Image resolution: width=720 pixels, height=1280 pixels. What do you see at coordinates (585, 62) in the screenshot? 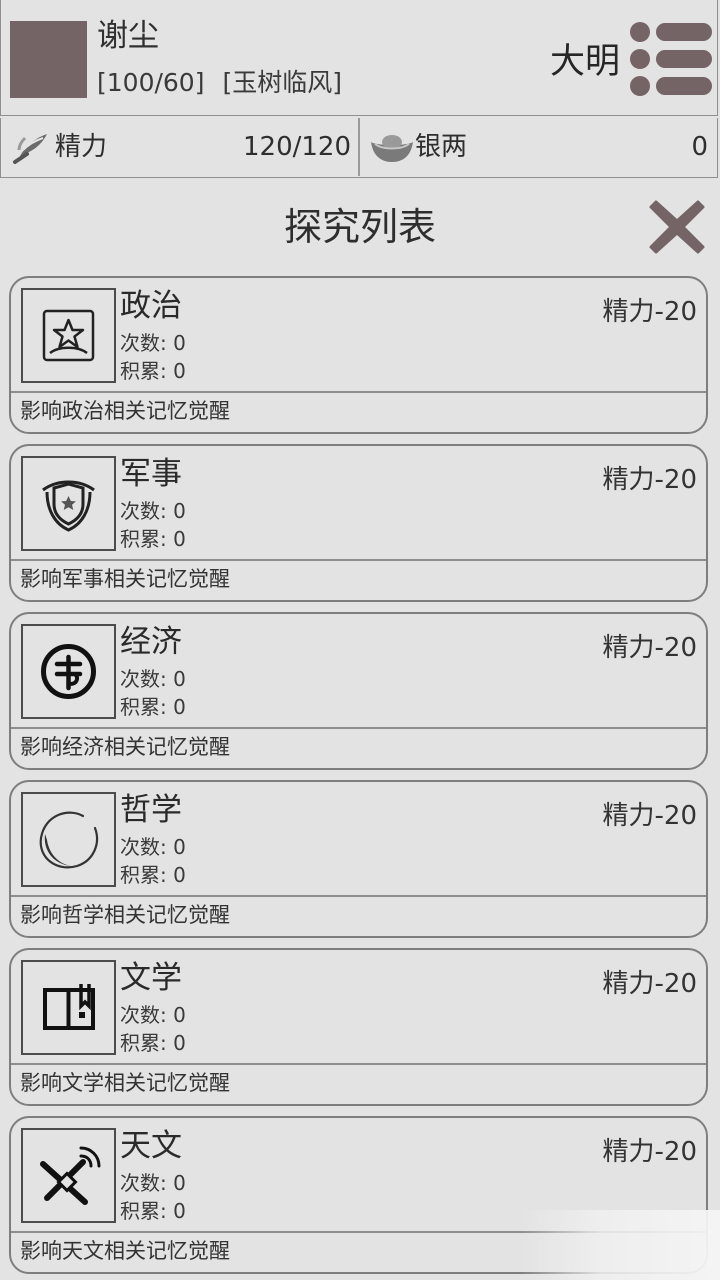
I see `dynasty-label: 大明` at bounding box center [585, 62].